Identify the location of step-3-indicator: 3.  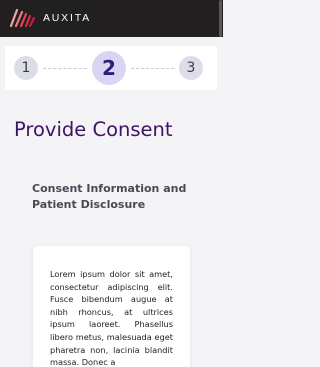
(191, 68).